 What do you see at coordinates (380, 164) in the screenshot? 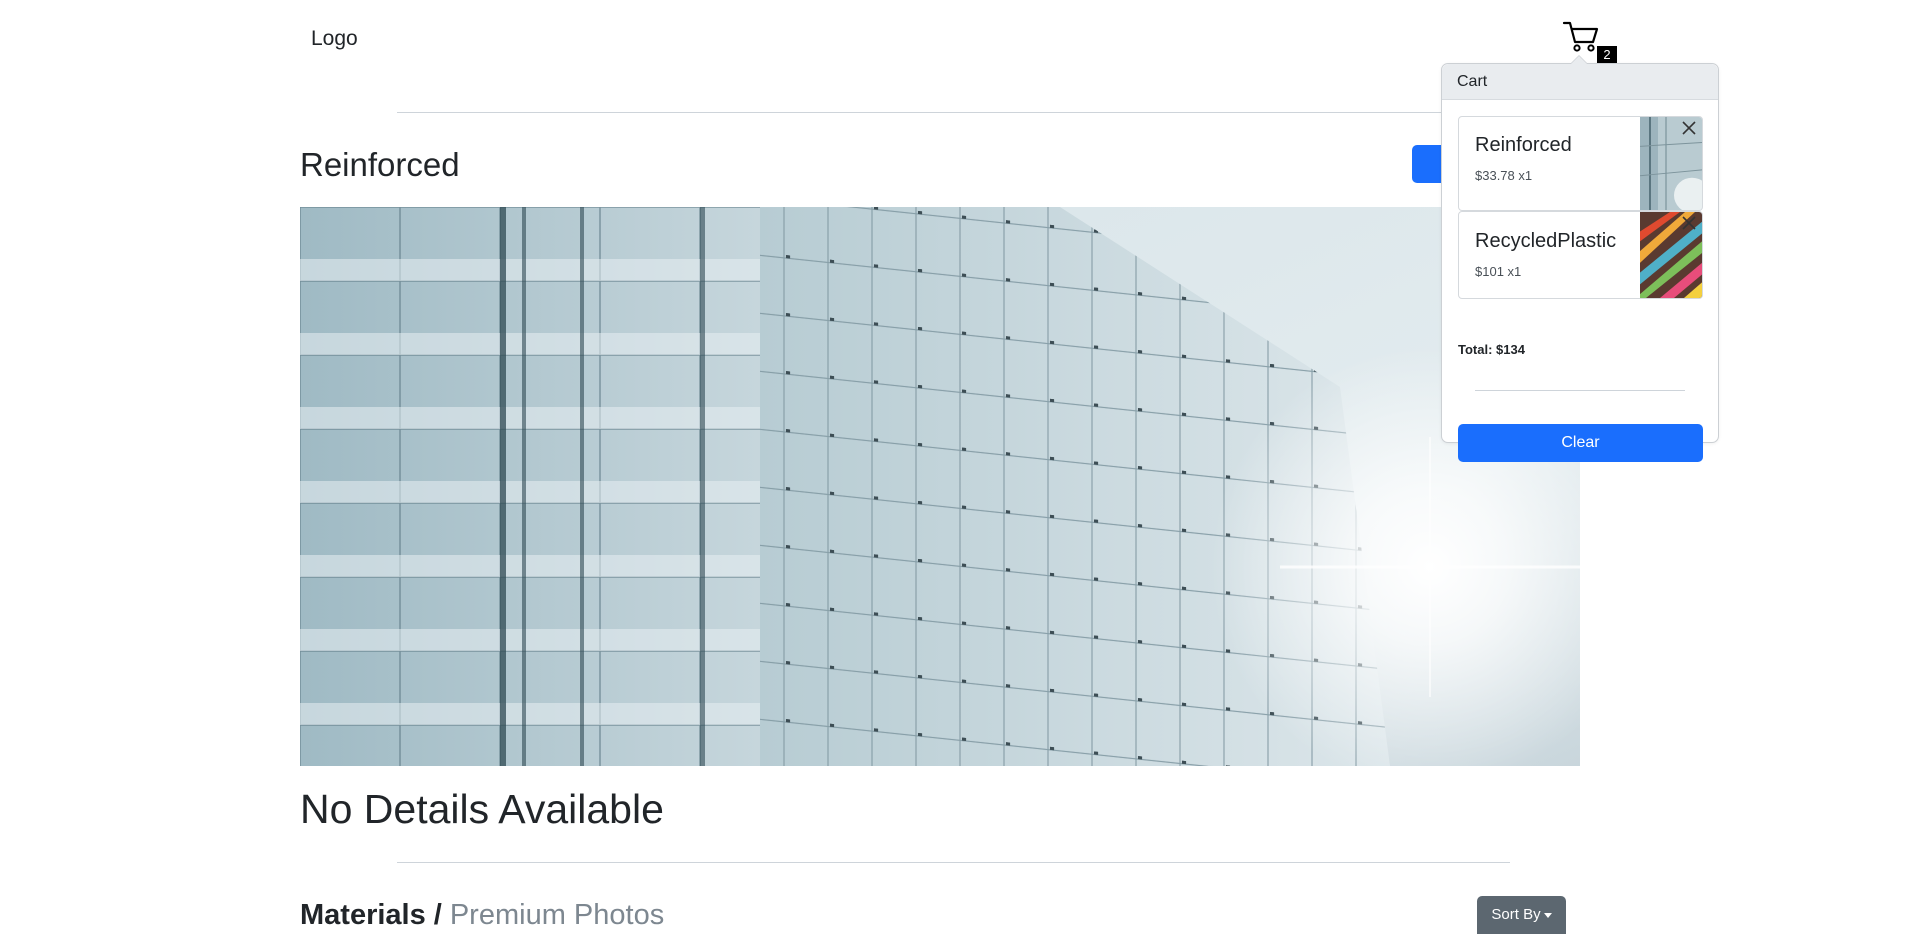
I see `product-title: Reinforced` at bounding box center [380, 164].